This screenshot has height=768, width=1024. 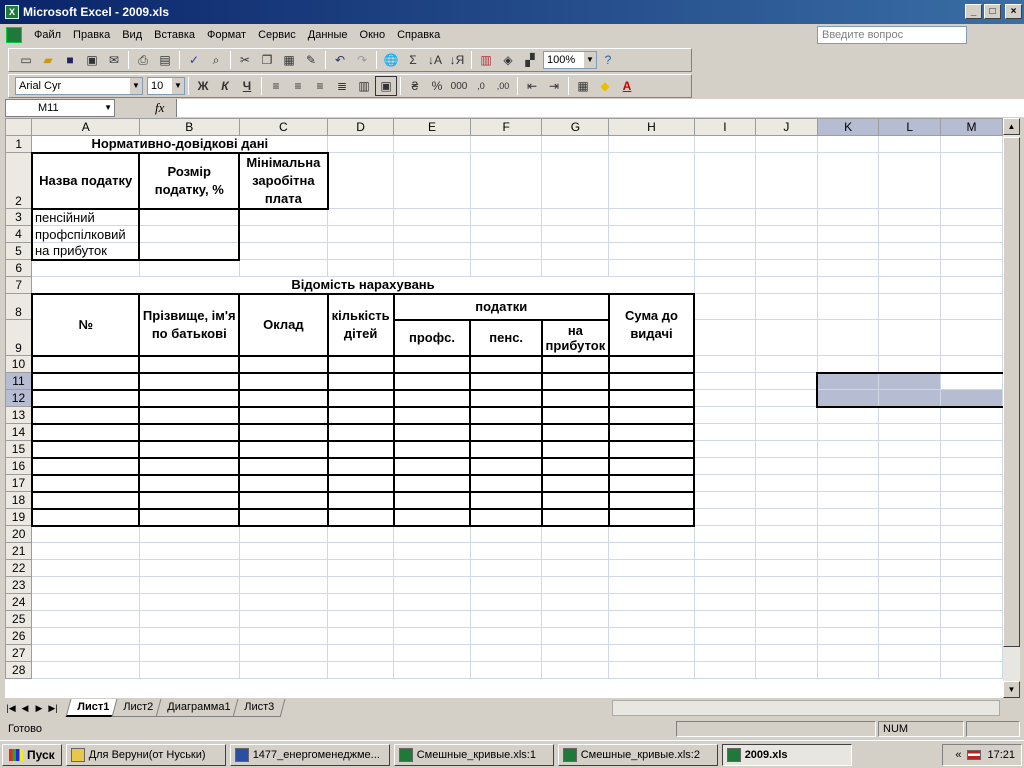 What do you see at coordinates (508, 60) in the screenshot?
I see `drawing-icon: ◈` at bounding box center [508, 60].